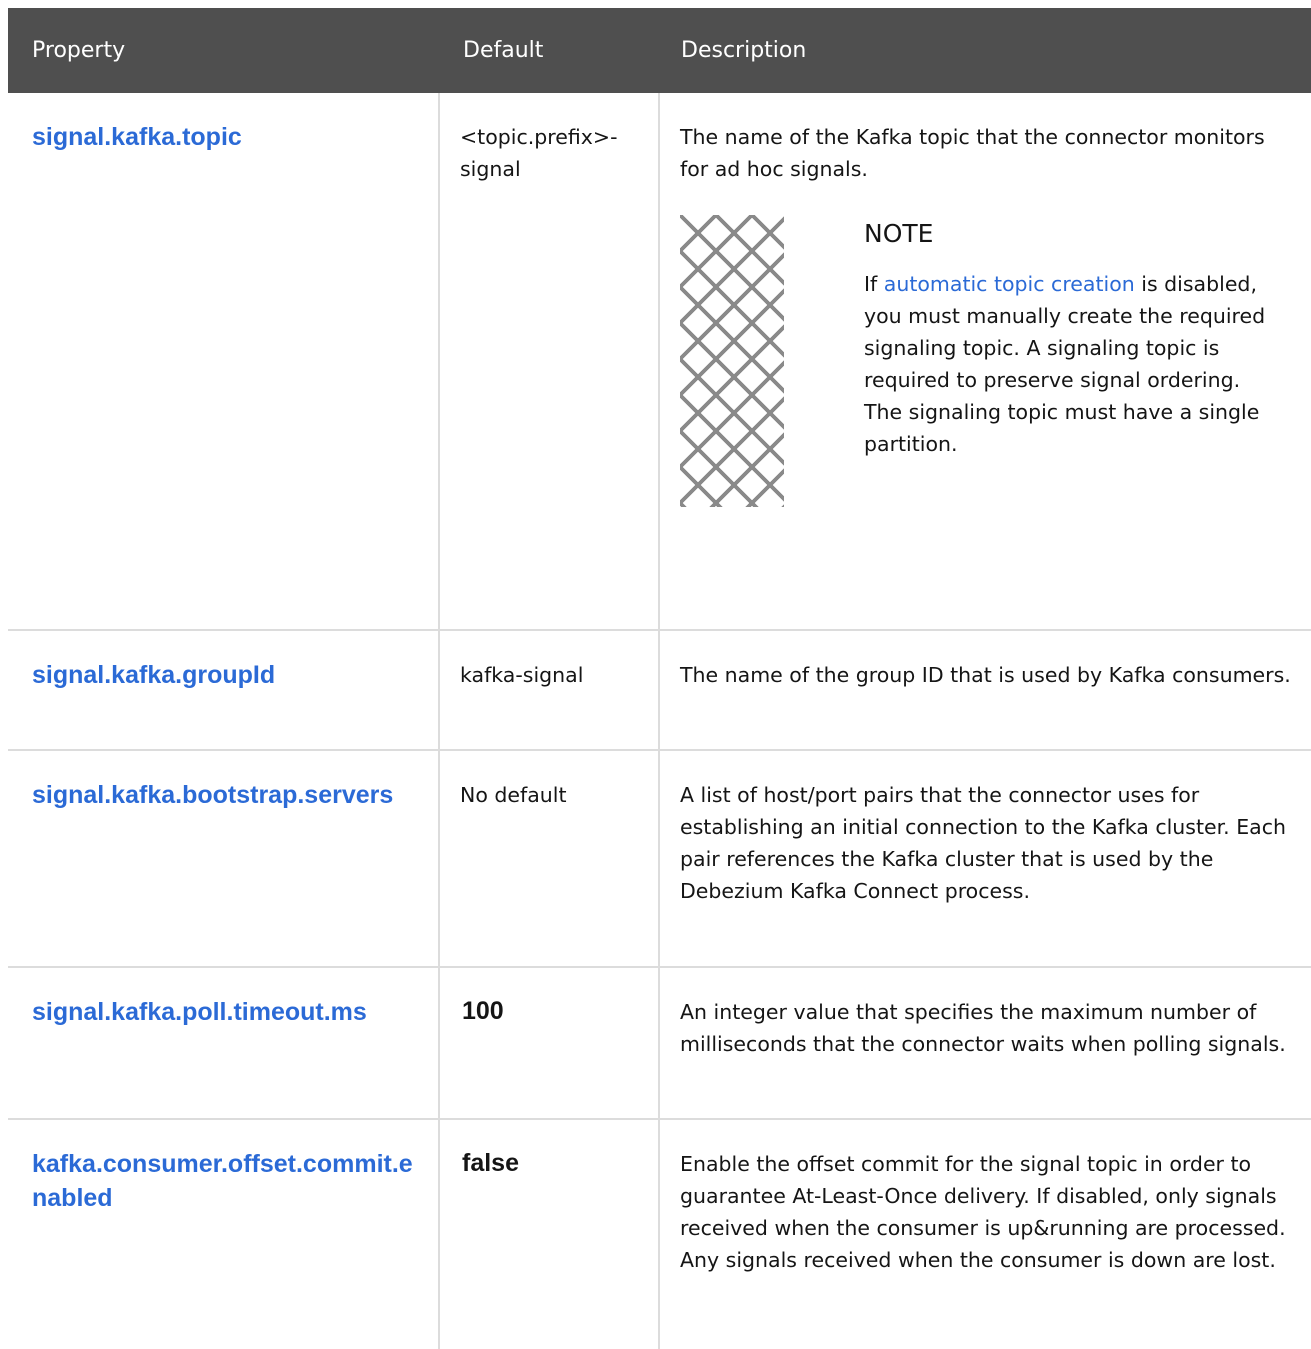 This screenshot has height=1349, width=1311. I want to click on default-value: false, so click(490, 1163).